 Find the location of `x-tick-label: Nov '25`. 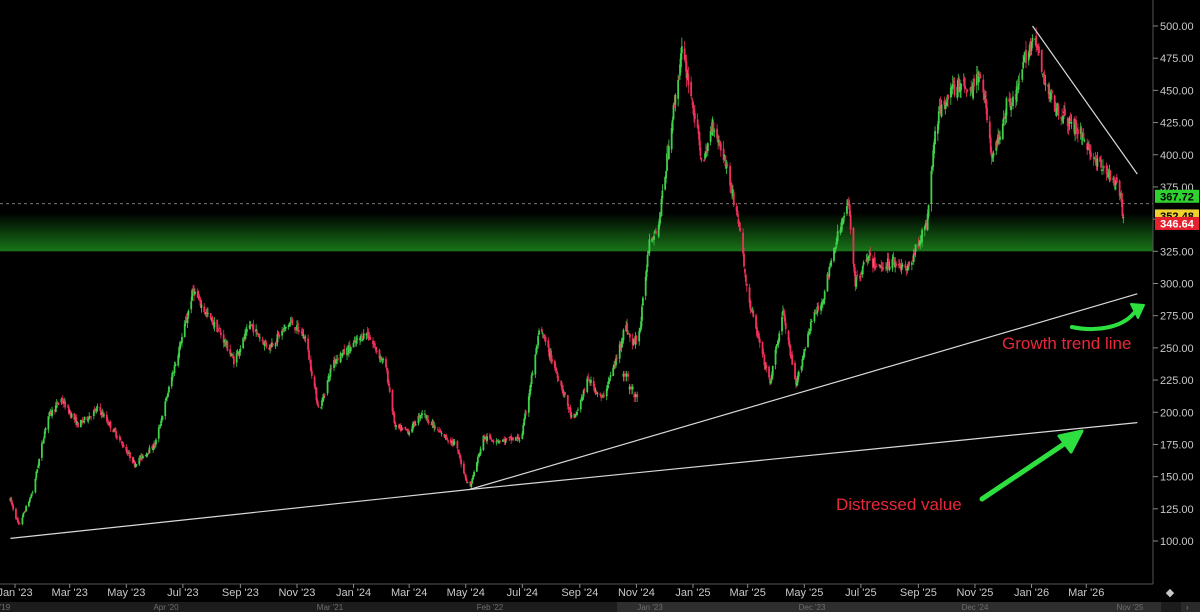

x-tick-label: Nov '25 is located at coordinates (974, 593).